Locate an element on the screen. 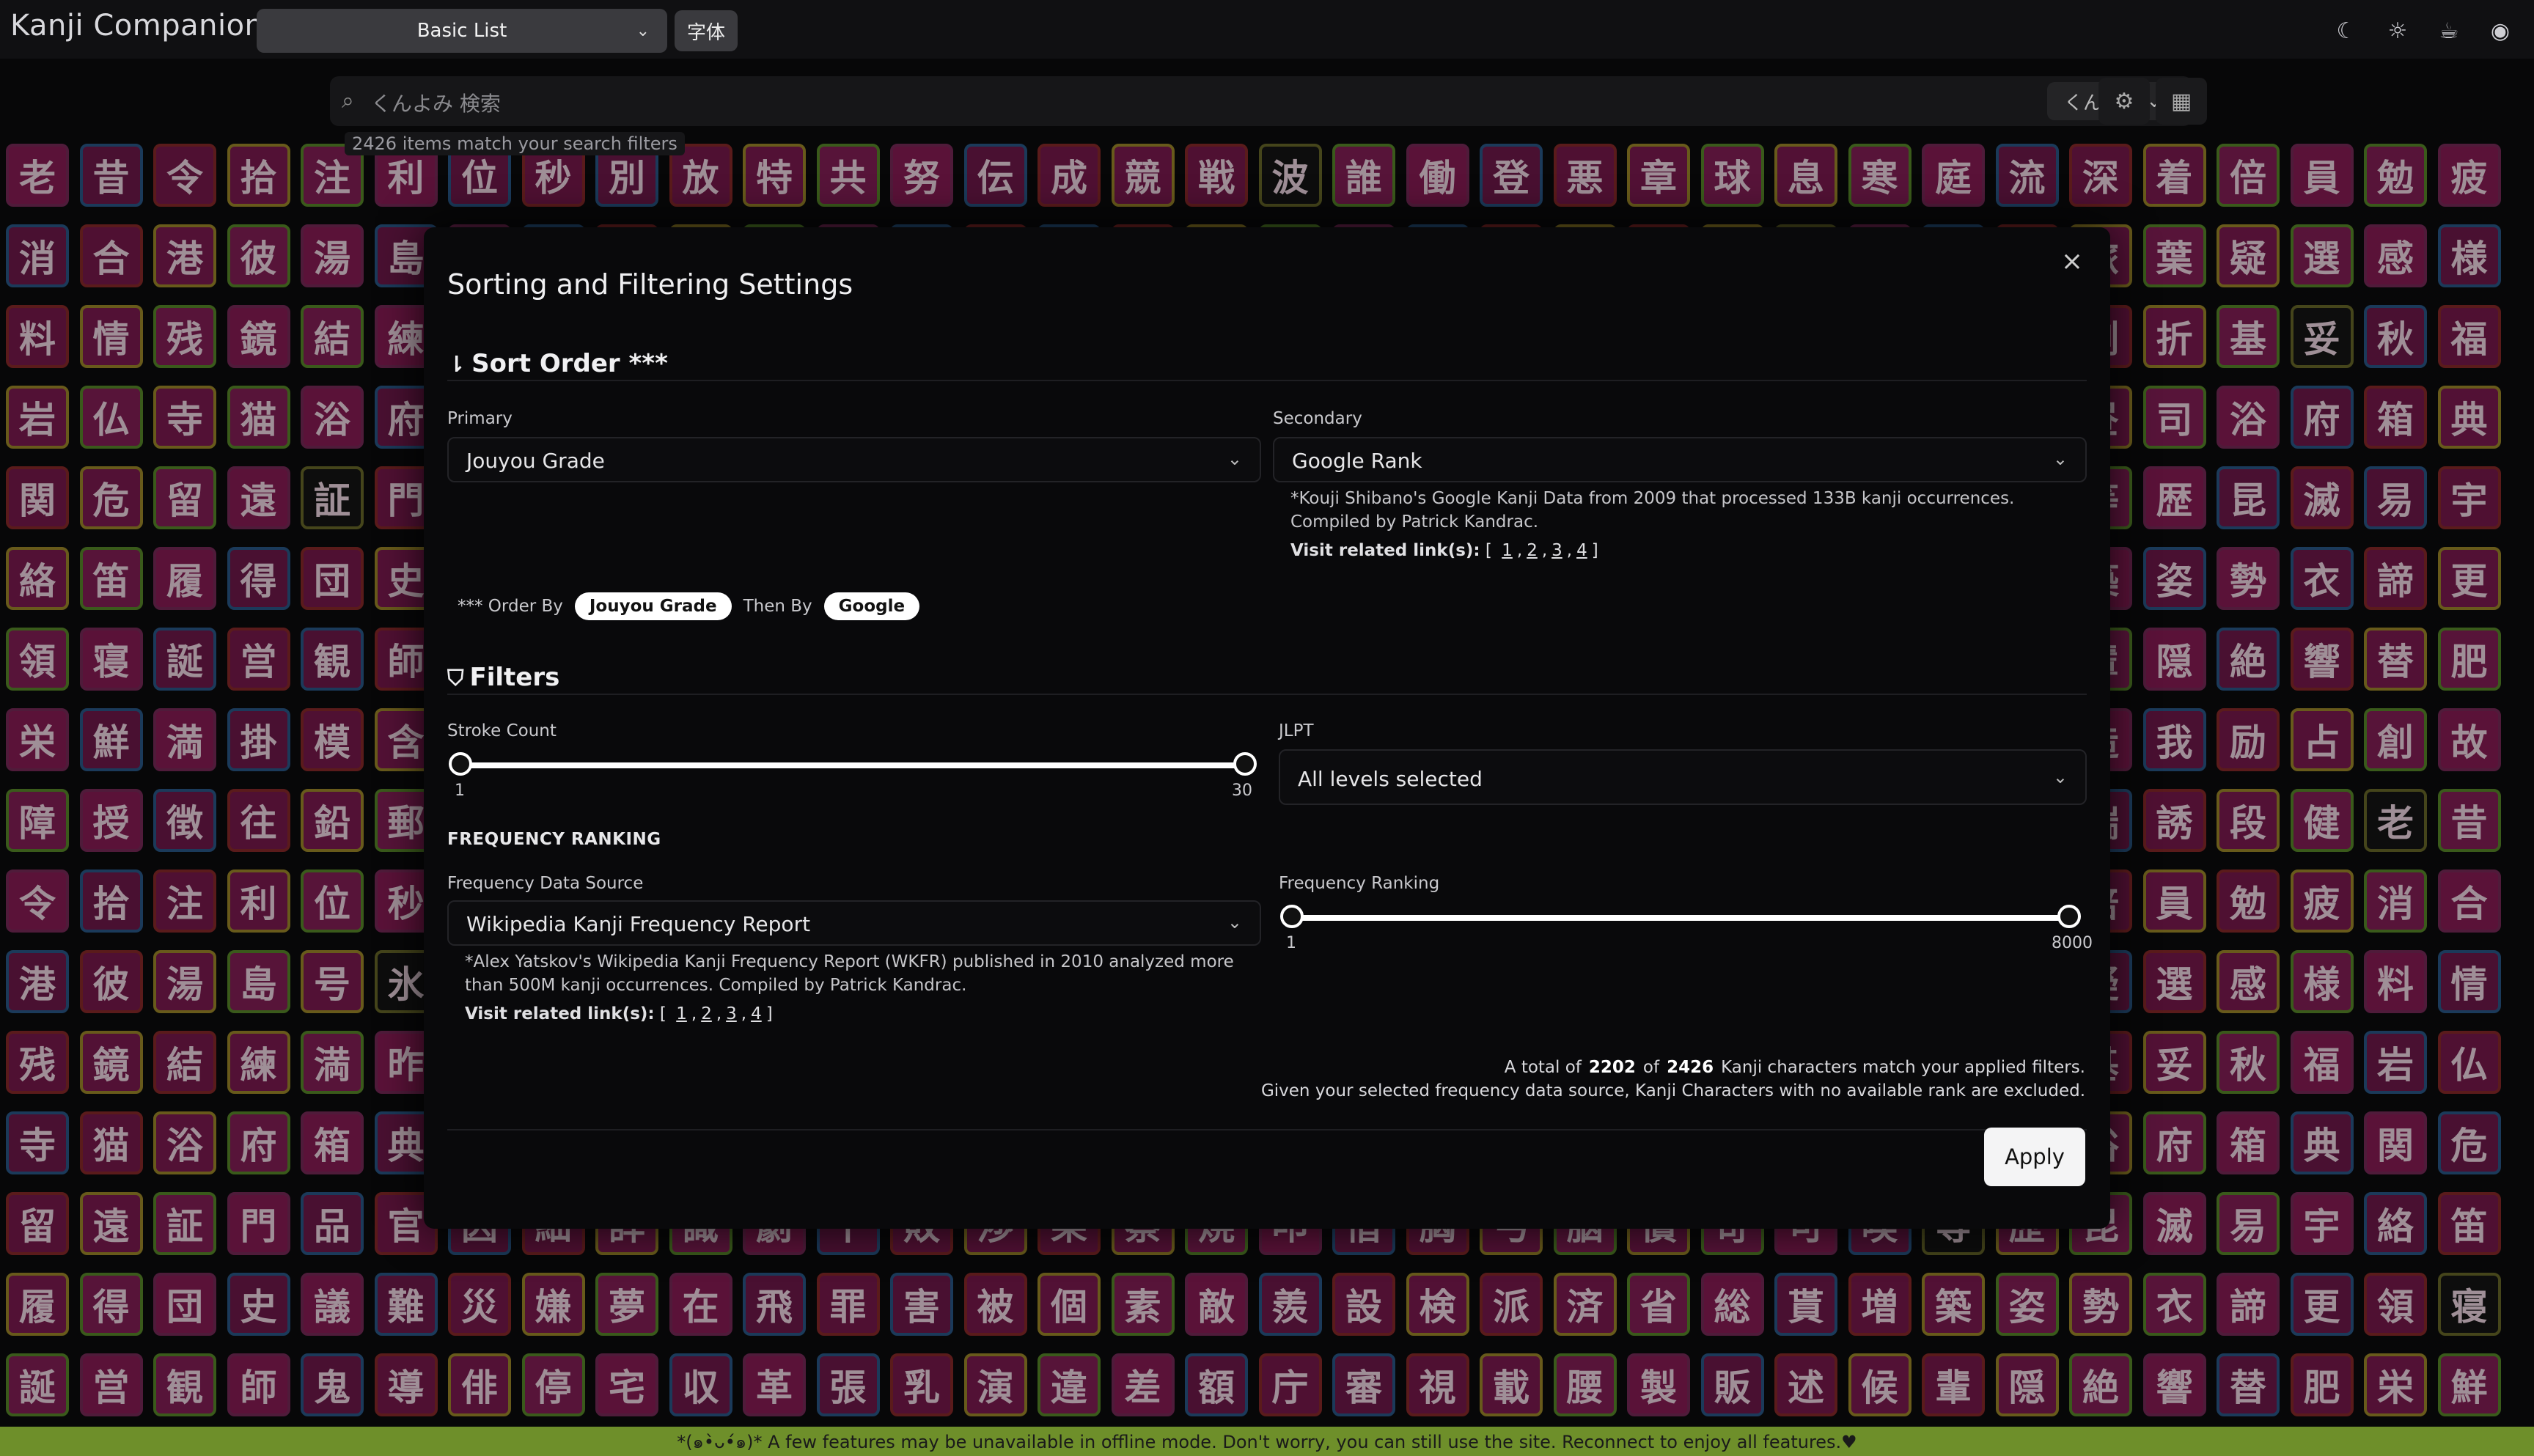 This screenshot has width=2534, height=1456. frequency-source-select: Wikipedia Kanji Frequency Report ⌄ is located at coordinates (854, 923).